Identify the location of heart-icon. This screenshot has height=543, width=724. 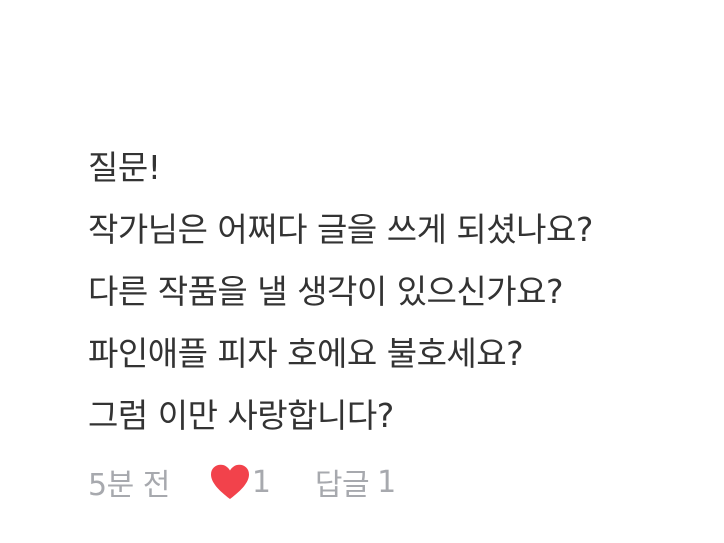
(230, 482).